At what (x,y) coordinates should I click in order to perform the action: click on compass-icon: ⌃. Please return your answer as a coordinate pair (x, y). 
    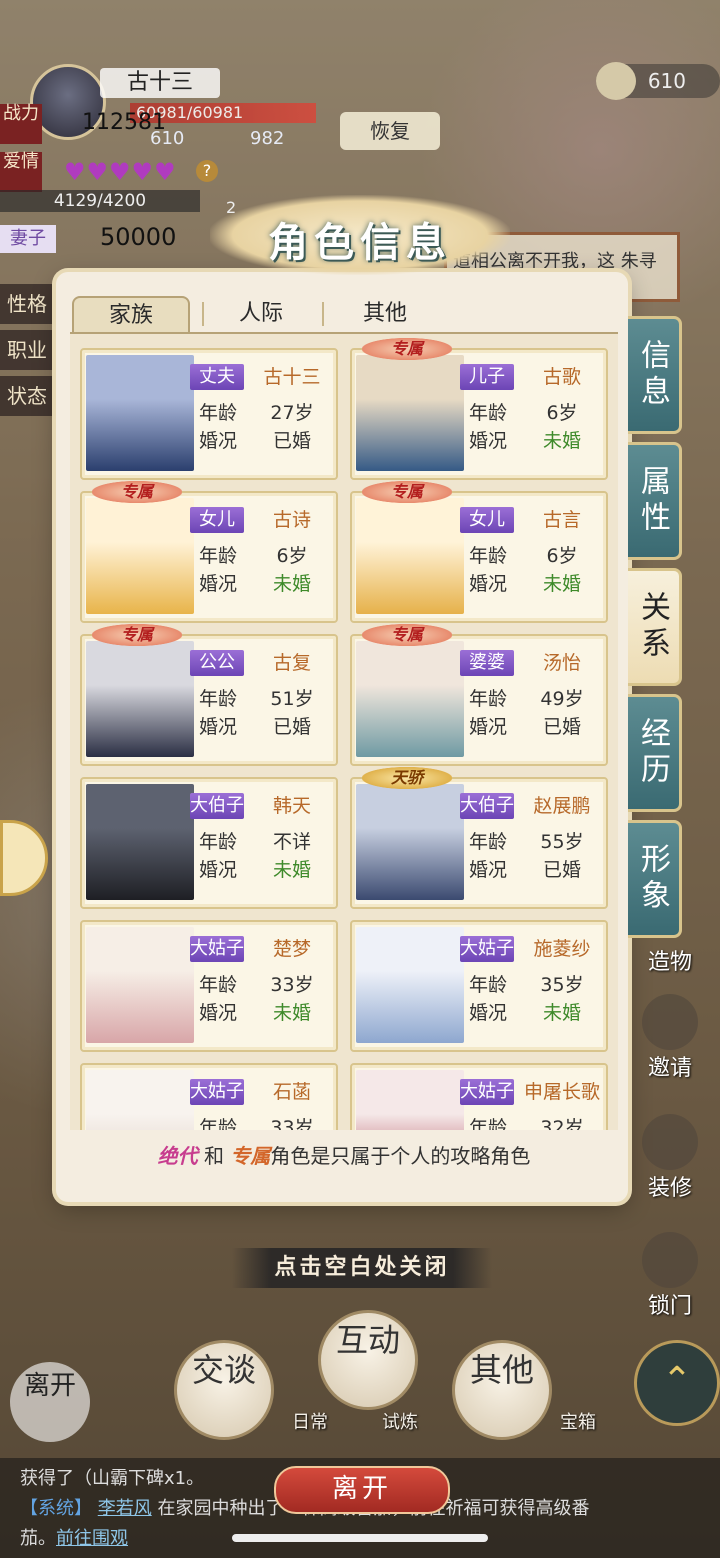
    Looking at the image, I should click on (677, 1383).